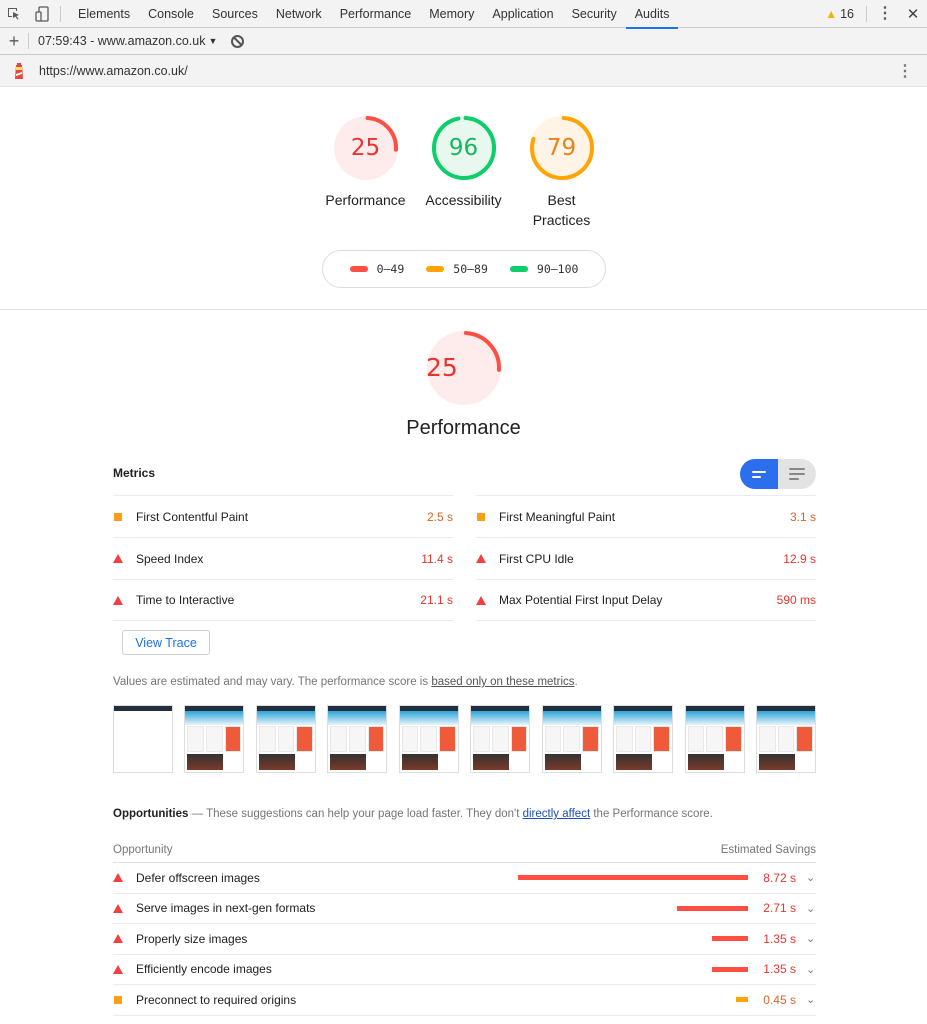  I want to click on report-select: 07:59:43 - www.amazon.co.uk ▼, so click(127, 41).